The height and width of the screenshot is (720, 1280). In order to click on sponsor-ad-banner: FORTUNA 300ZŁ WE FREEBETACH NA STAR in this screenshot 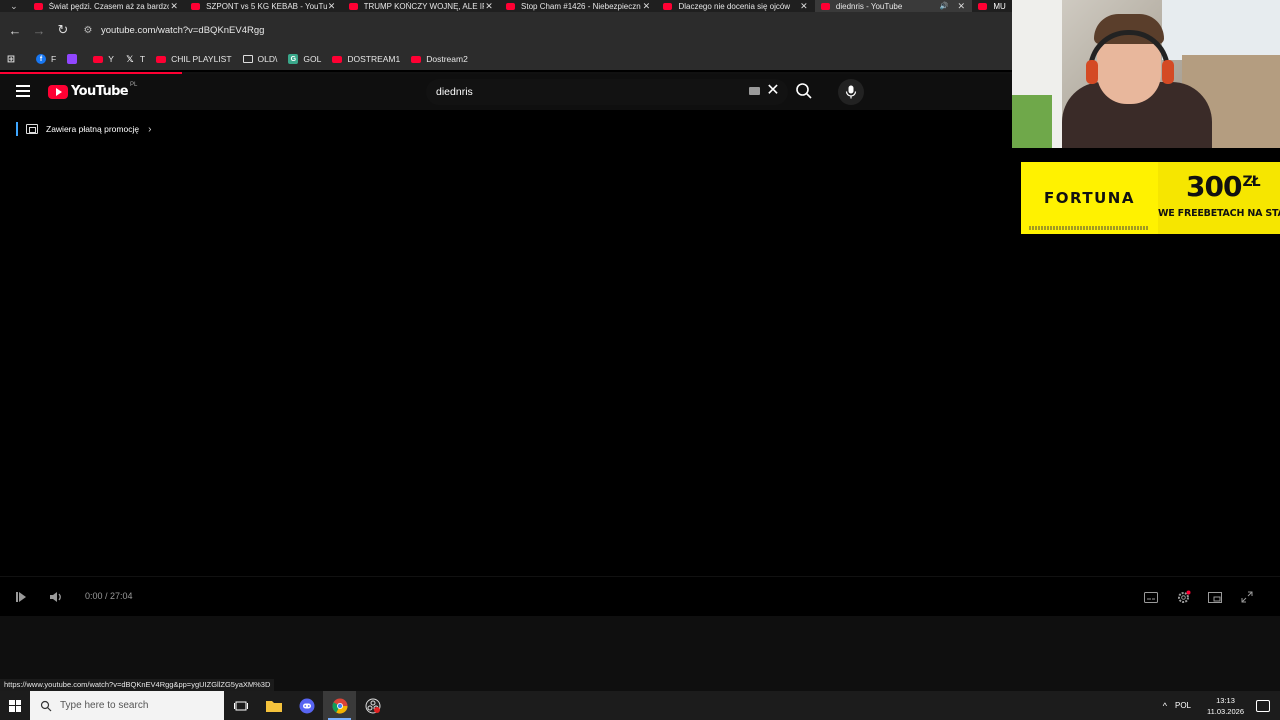, I will do `click(1150, 198)`.